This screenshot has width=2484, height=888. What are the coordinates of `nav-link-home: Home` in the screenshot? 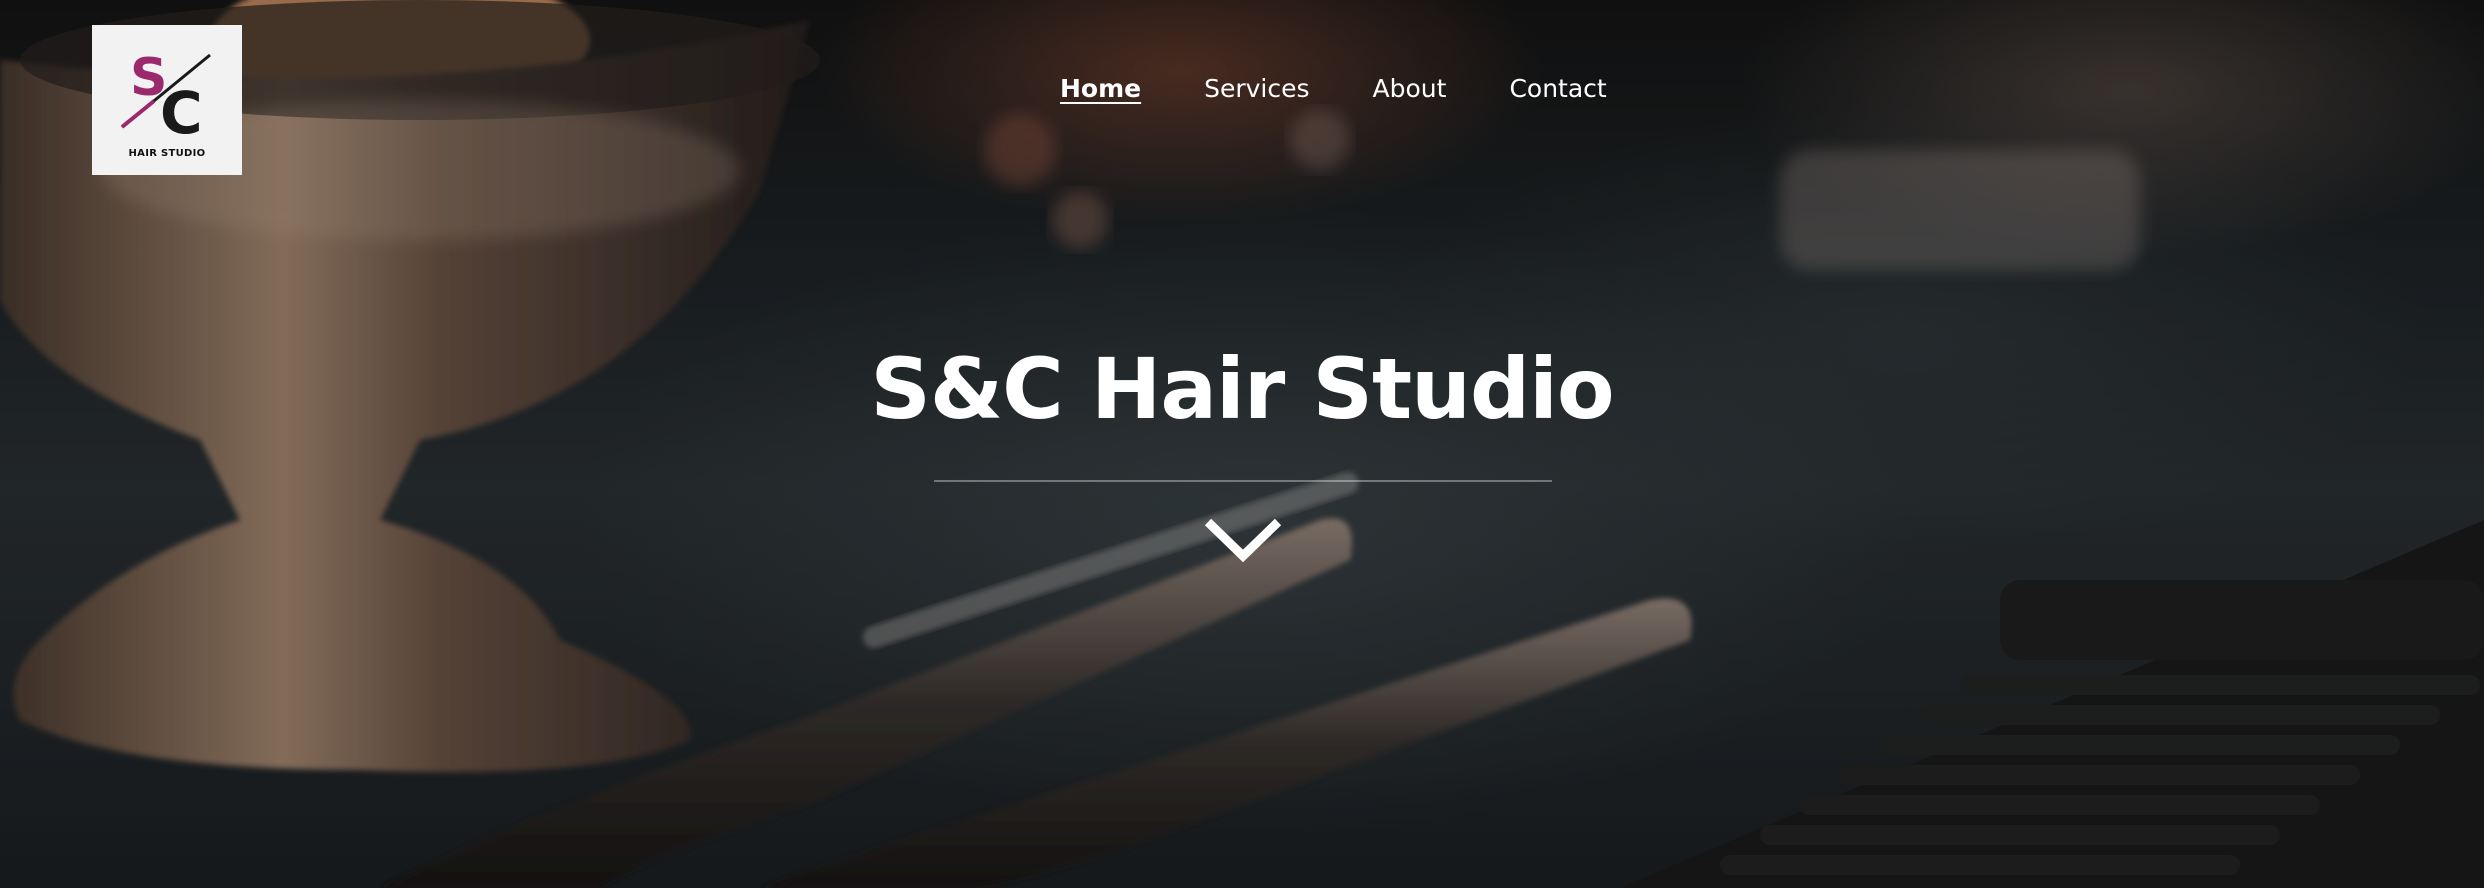 It's located at (1100, 92).